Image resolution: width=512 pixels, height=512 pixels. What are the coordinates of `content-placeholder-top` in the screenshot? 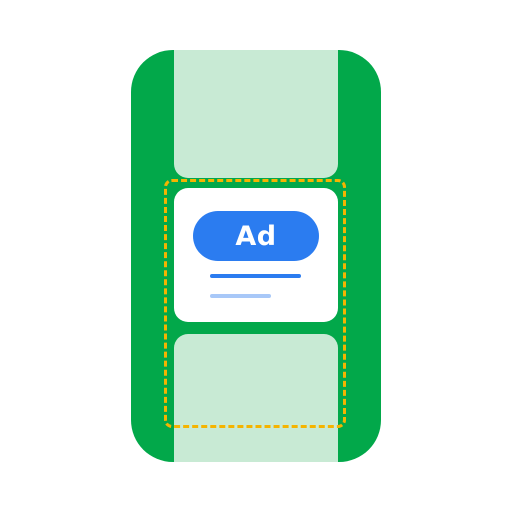 It's located at (256, 114).